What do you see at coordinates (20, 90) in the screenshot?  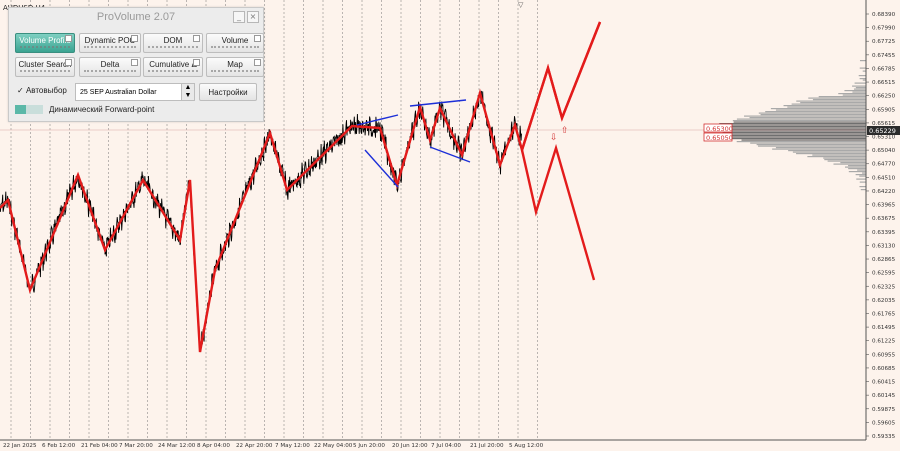 I see `checkmark-icon: ✓` at bounding box center [20, 90].